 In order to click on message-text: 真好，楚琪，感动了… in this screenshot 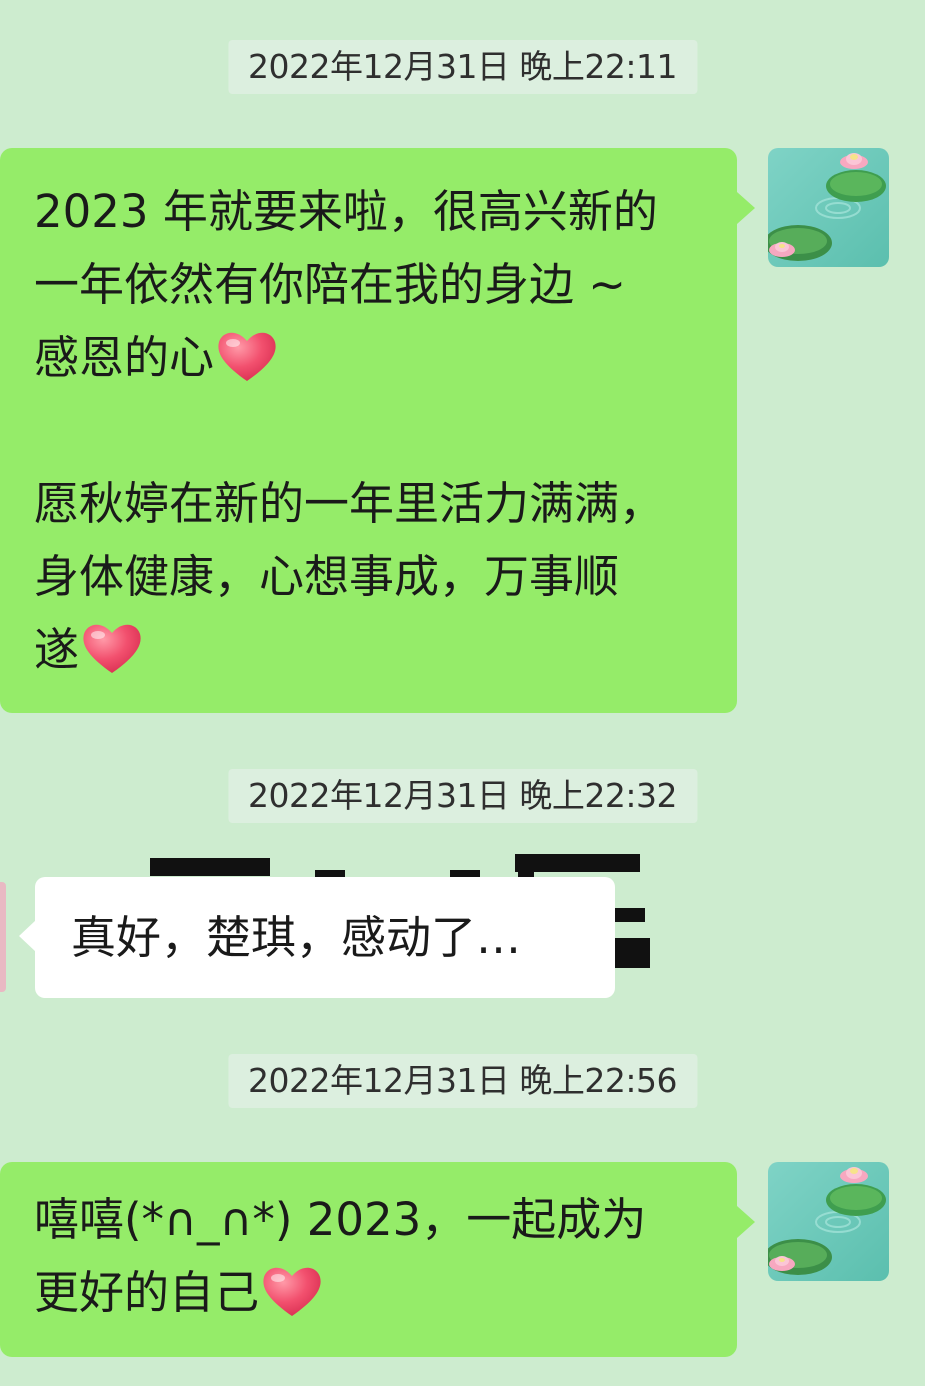, I will do `click(296, 937)`.